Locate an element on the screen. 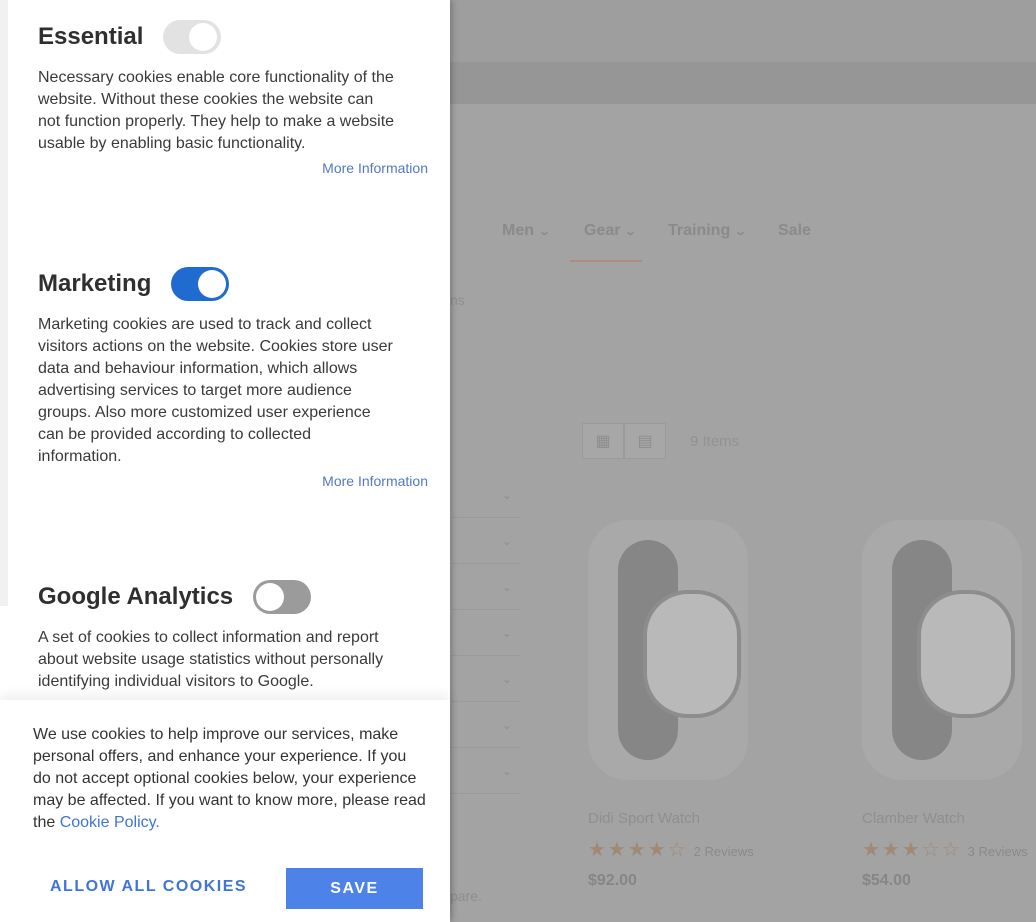 The width and height of the screenshot is (1036, 922). filter-list: ⌄ ⌄ ⌄ ⌄ ⌄ ⌄ ⌄ is located at coordinates (485, 633).